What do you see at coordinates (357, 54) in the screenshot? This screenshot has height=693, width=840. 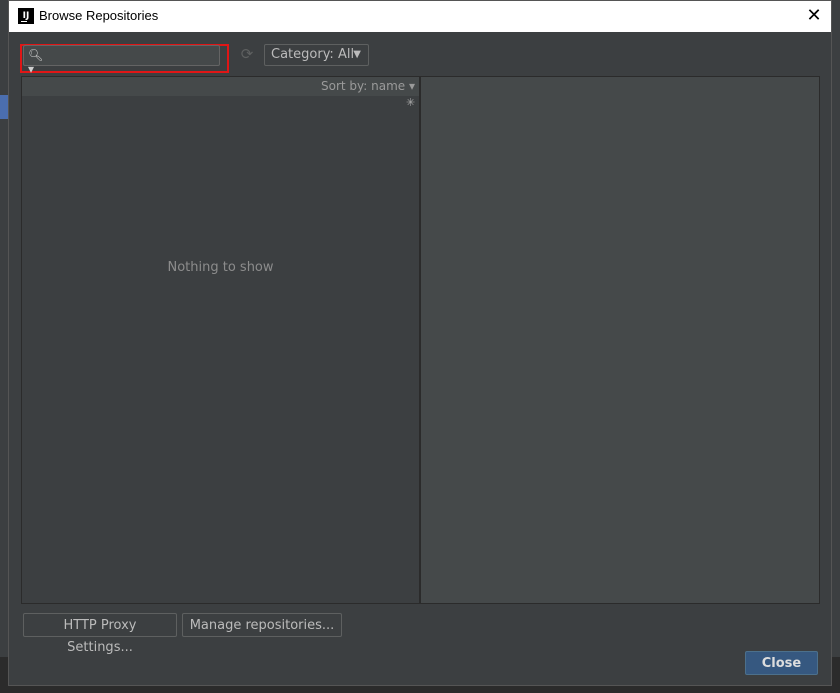 I see `chevron-down-icon: ▼` at bounding box center [357, 54].